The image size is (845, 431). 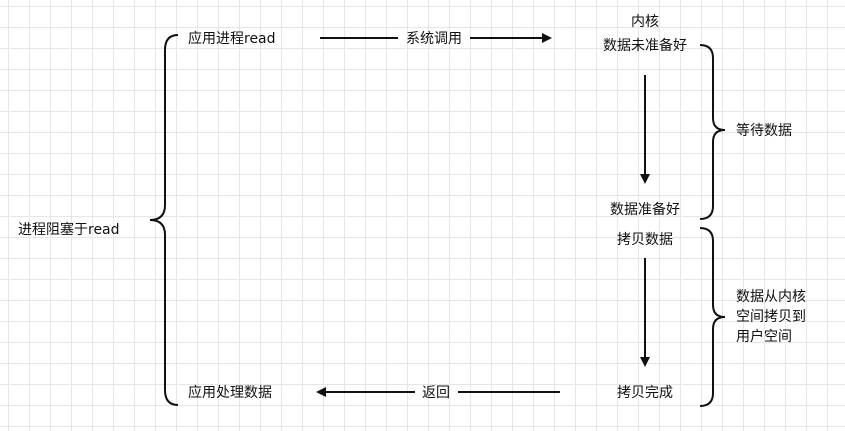 What do you see at coordinates (645, 209) in the screenshot?
I see `data-ready-label: 数据准备好` at bounding box center [645, 209].